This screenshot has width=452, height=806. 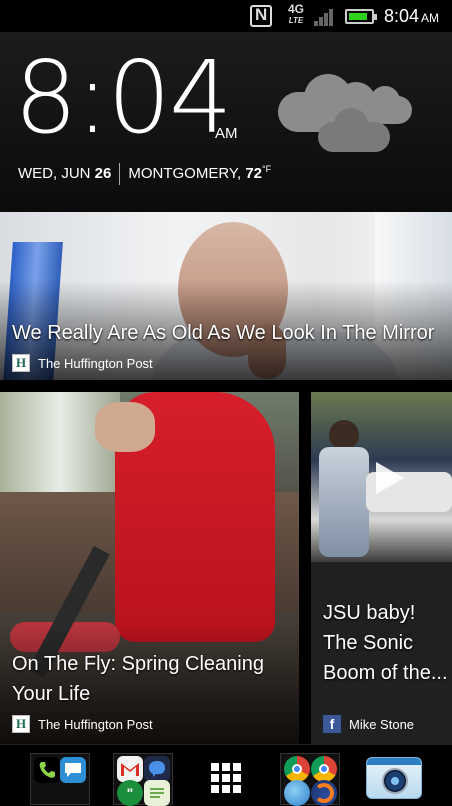 I want to click on source-label: Mike Stone, so click(x=382, y=724).